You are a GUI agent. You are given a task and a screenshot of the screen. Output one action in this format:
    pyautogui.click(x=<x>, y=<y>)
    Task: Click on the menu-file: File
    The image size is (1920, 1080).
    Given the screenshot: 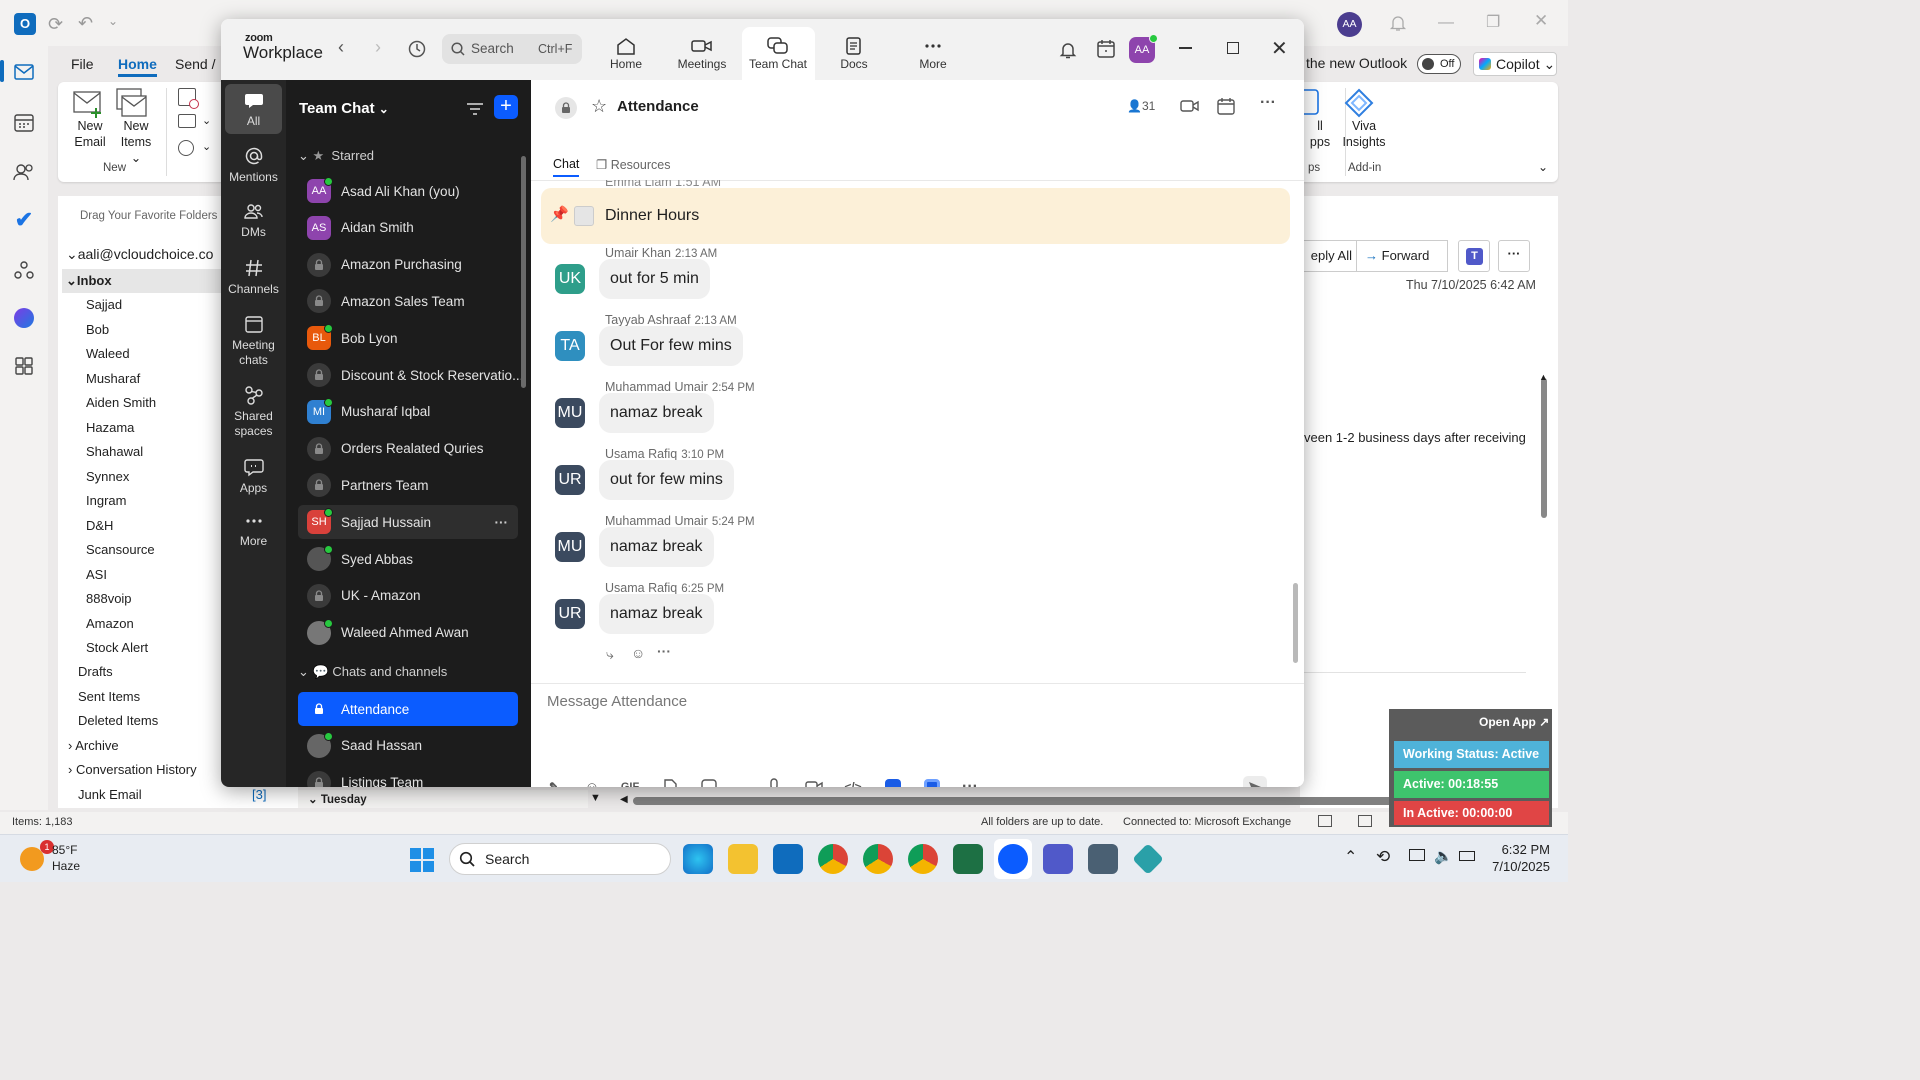 What is the action you would take?
    pyautogui.click(x=82, y=64)
    